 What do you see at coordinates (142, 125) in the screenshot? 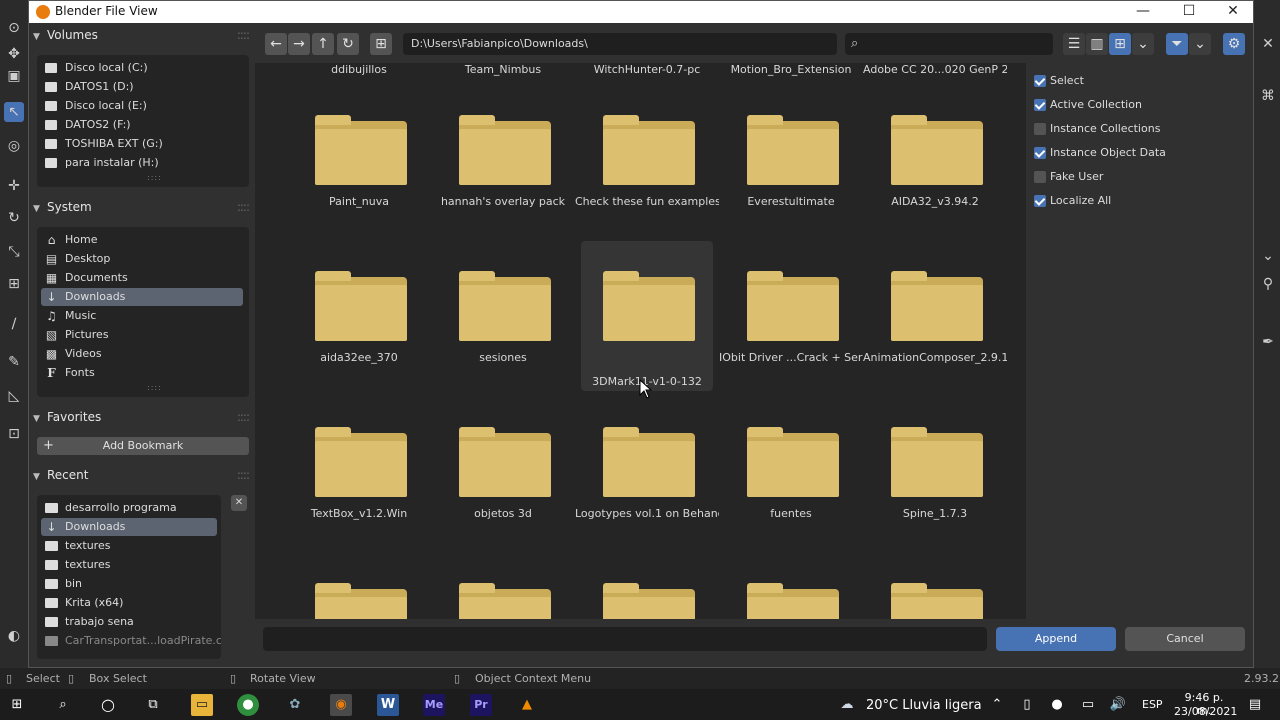
I see `volume-item: DATOS2 (F:)` at bounding box center [142, 125].